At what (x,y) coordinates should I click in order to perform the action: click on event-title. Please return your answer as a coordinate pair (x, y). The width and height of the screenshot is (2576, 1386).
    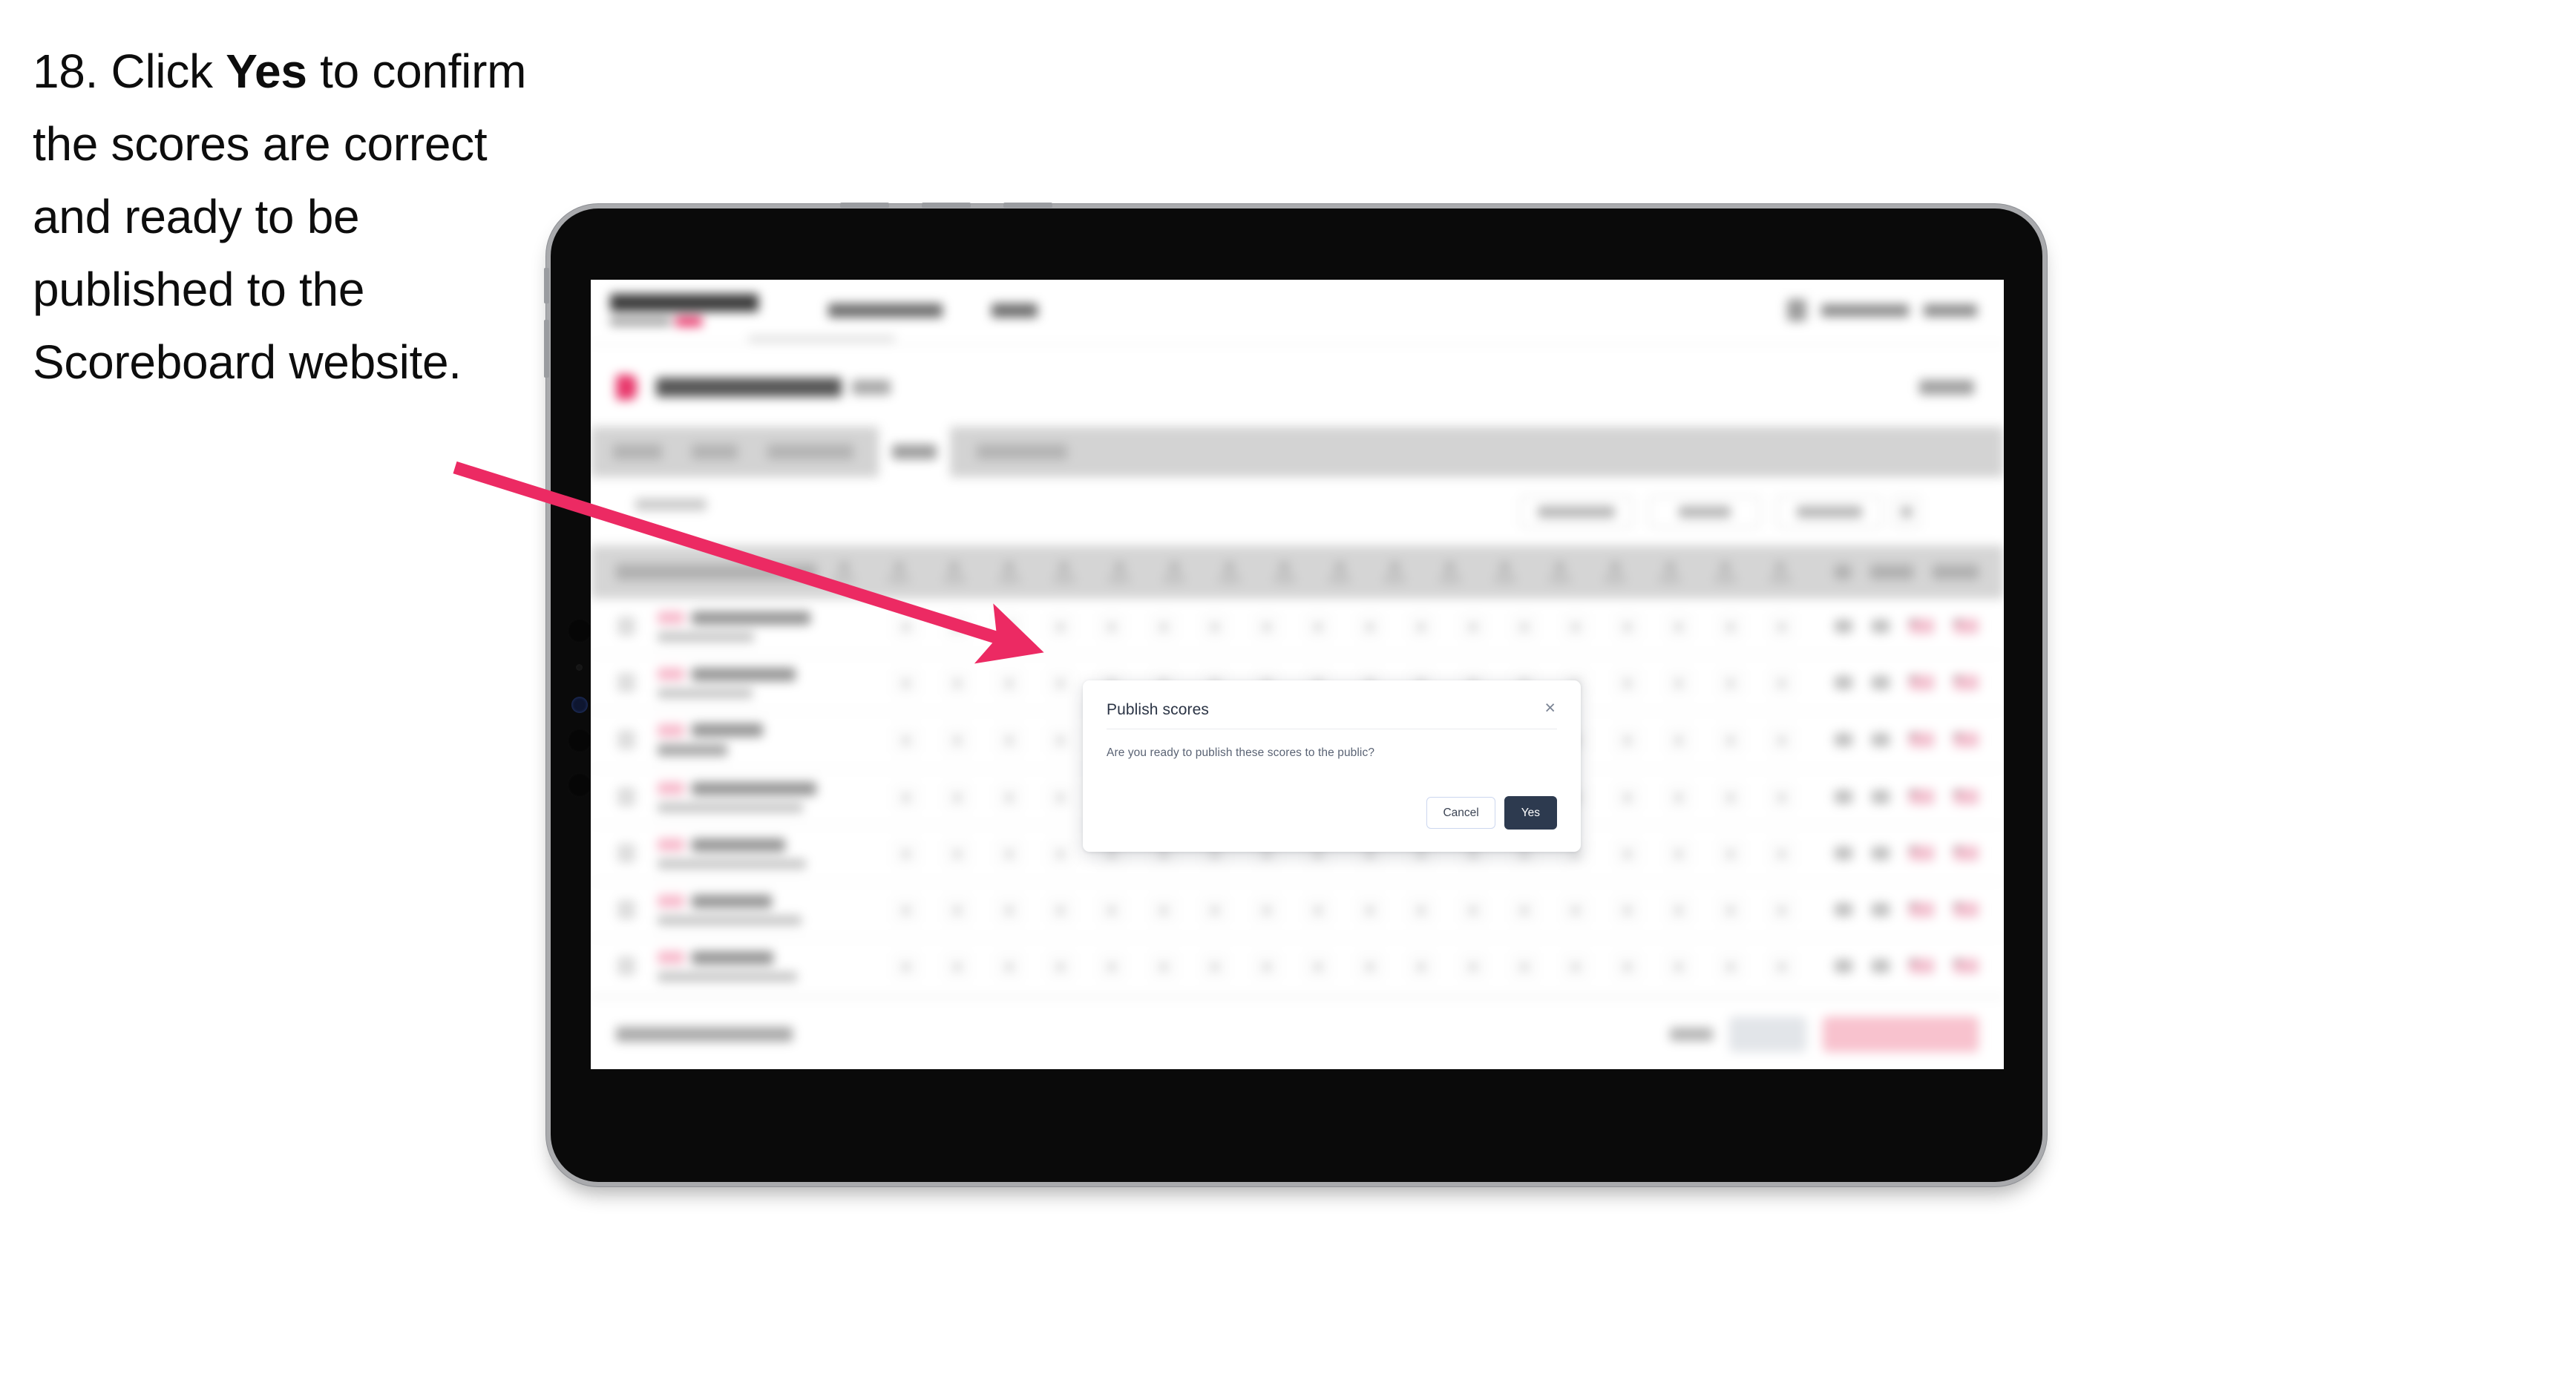
    Looking at the image, I should click on (749, 388).